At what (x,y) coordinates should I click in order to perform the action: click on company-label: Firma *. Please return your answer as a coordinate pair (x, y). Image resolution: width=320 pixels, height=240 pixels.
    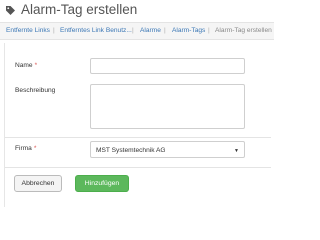
    Looking at the image, I should click on (25, 148).